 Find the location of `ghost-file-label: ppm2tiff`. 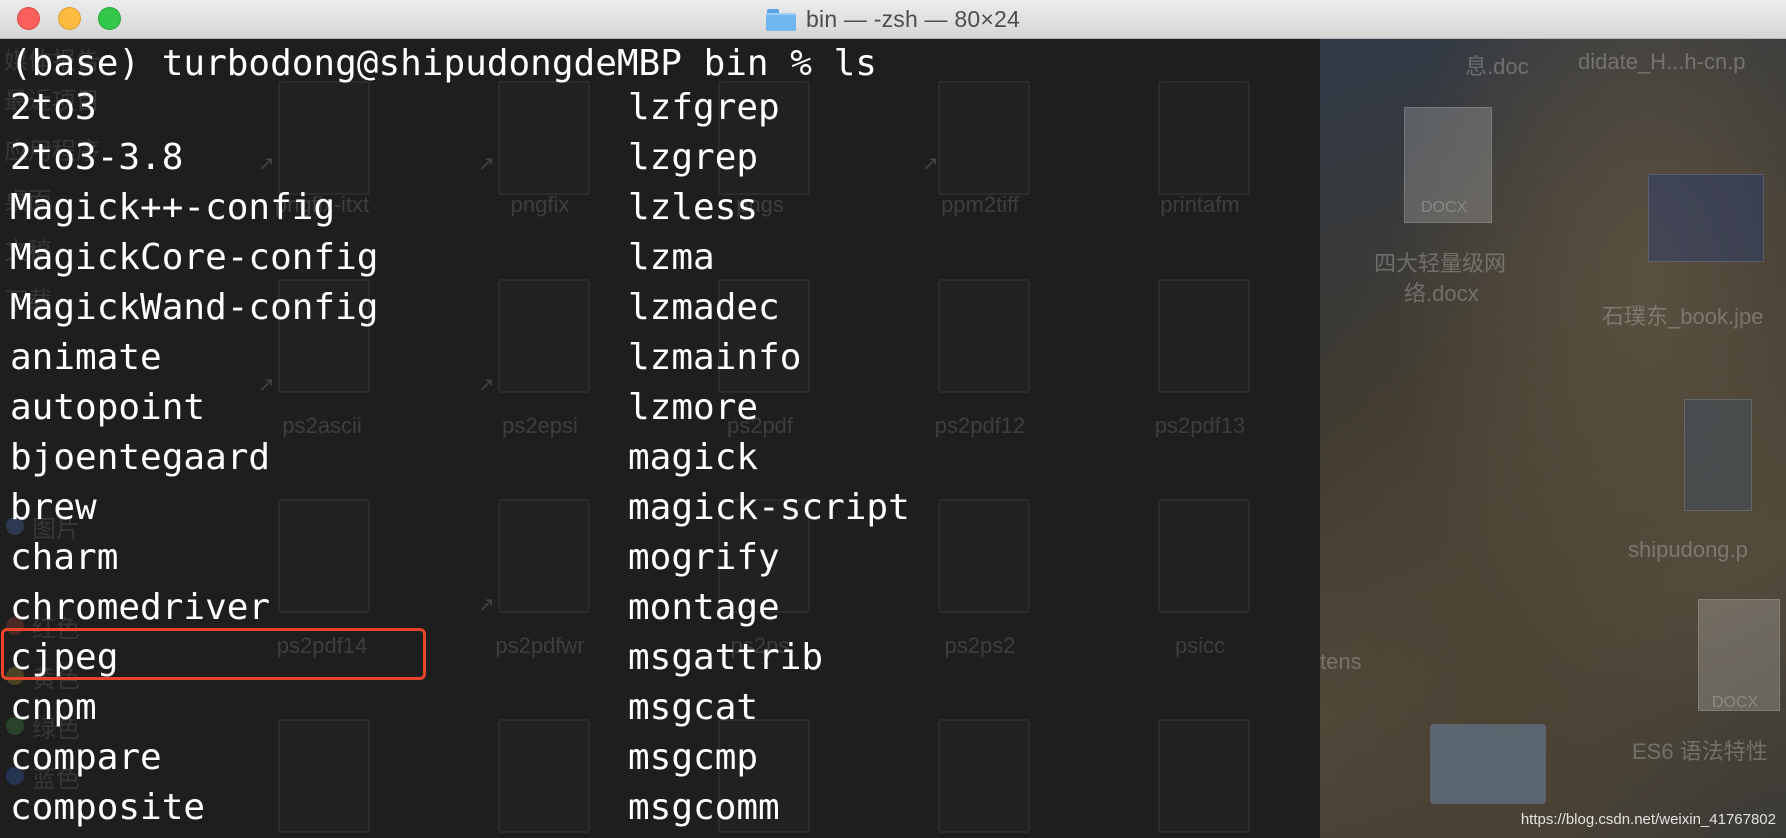

ghost-file-label: ppm2tiff is located at coordinates (980, 204).